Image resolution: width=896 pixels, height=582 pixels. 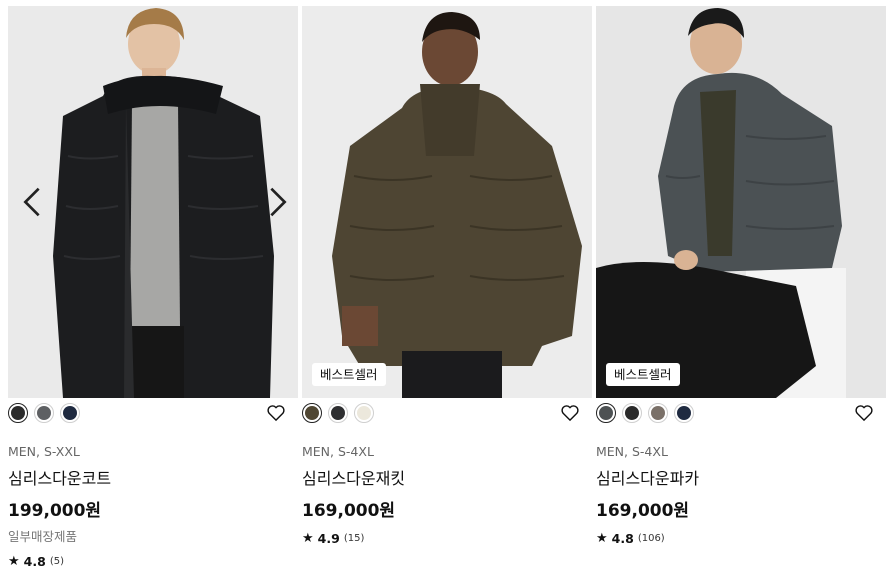 I want to click on review-count: (106), so click(x=651, y=538).